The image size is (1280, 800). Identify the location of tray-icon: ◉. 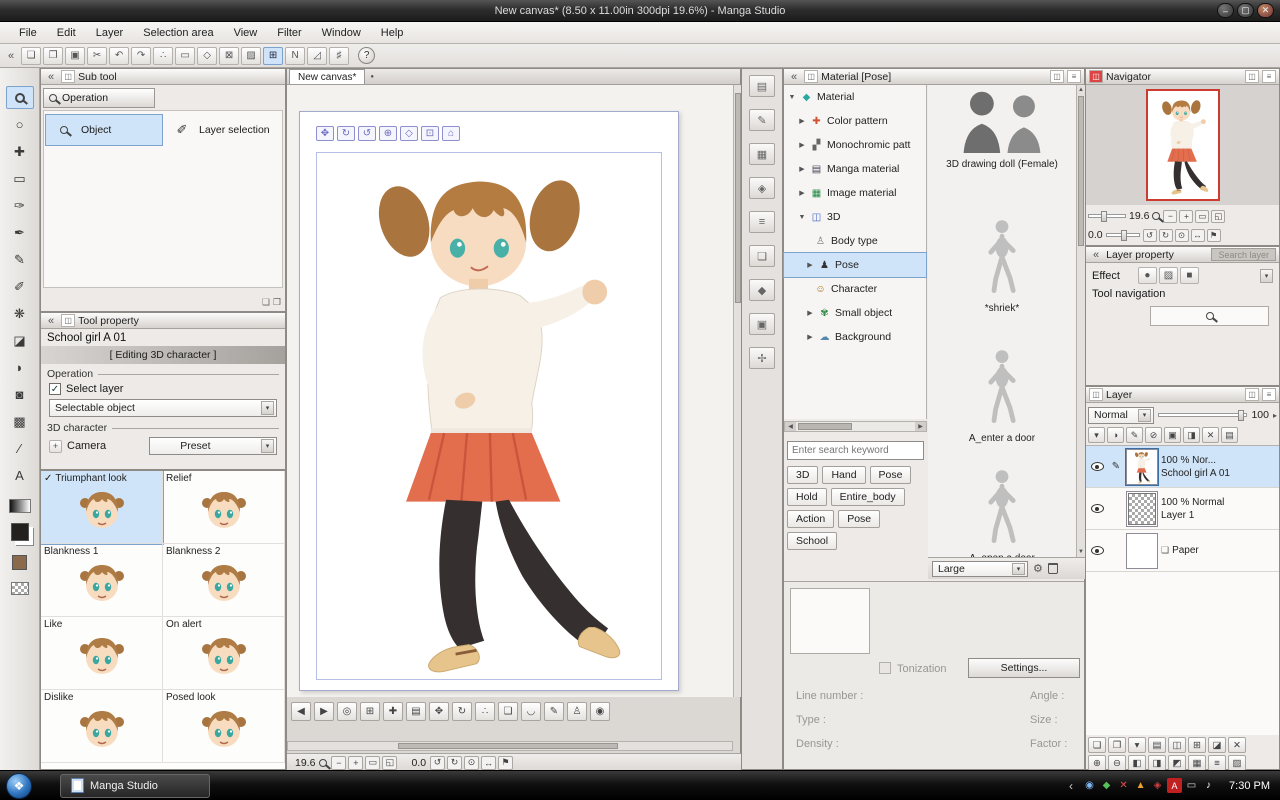
(1089, 785).